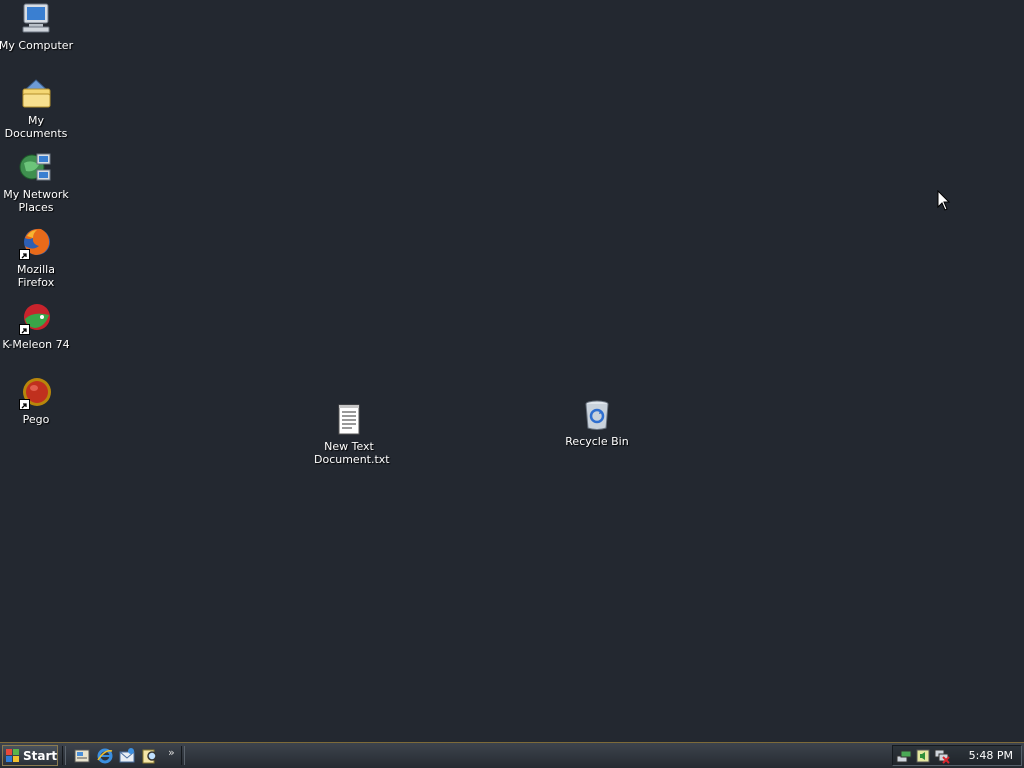 The image size is (1024, 768). Describe the element at coordinates (904, 756) in the screenshot. I see `network-icon` at that location.